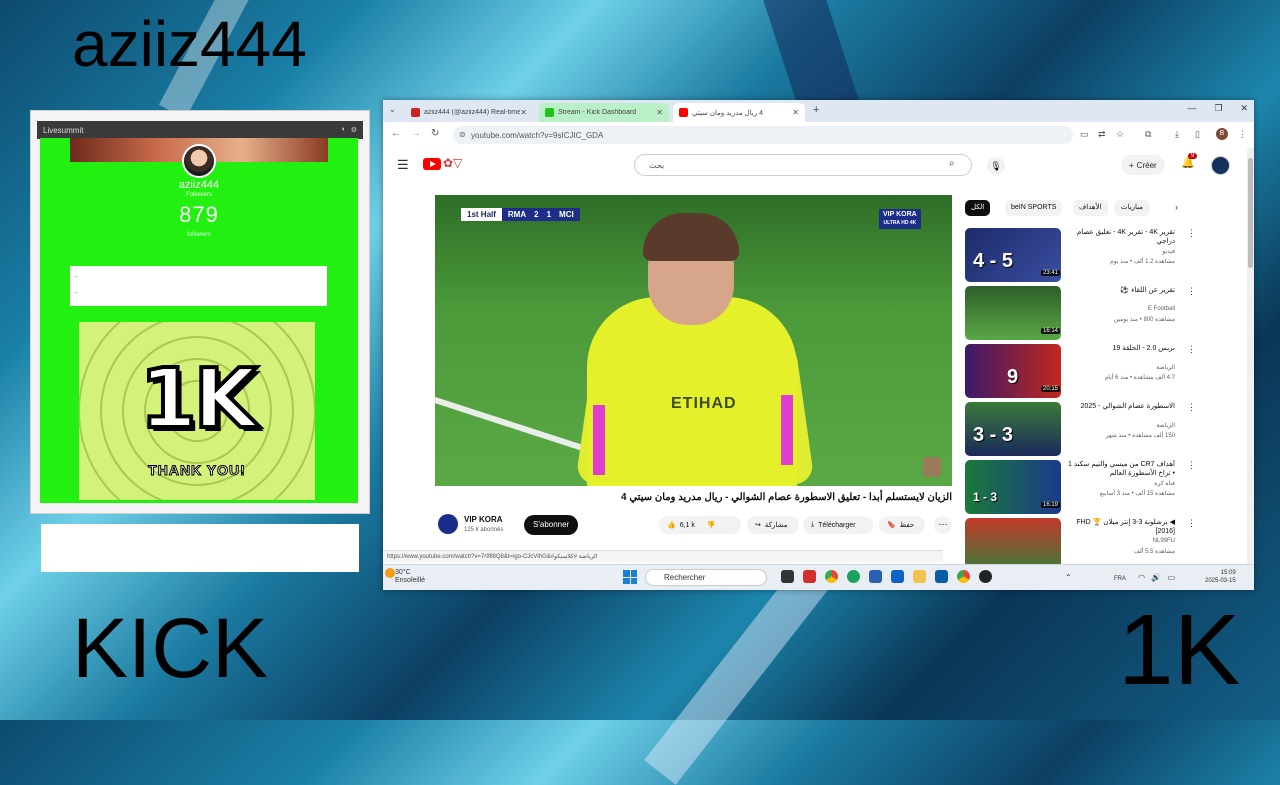  I want to click on extensions-icon: ⧉, so click(1148, 134).